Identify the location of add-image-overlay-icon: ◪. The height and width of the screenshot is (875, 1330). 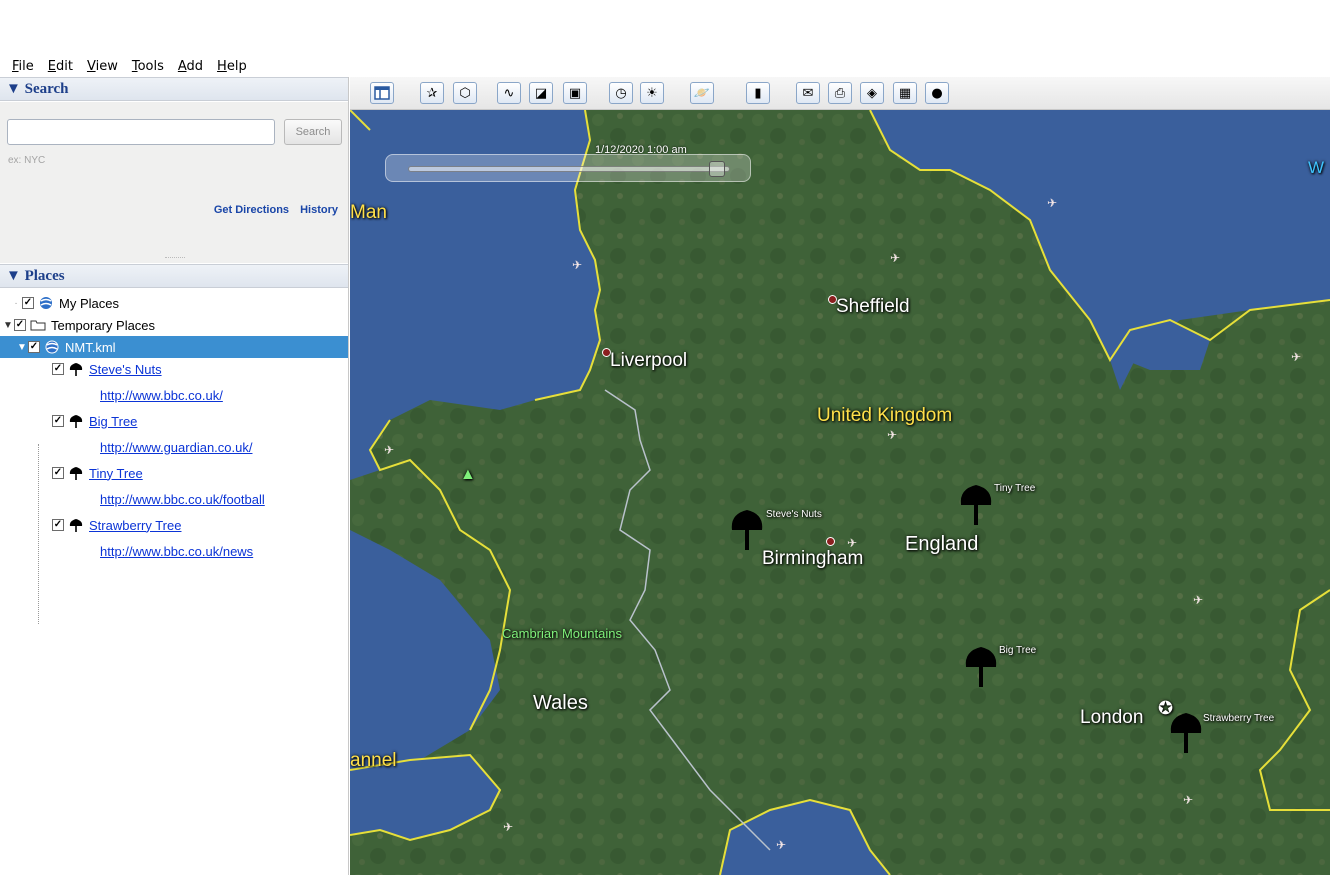
(541, 93).